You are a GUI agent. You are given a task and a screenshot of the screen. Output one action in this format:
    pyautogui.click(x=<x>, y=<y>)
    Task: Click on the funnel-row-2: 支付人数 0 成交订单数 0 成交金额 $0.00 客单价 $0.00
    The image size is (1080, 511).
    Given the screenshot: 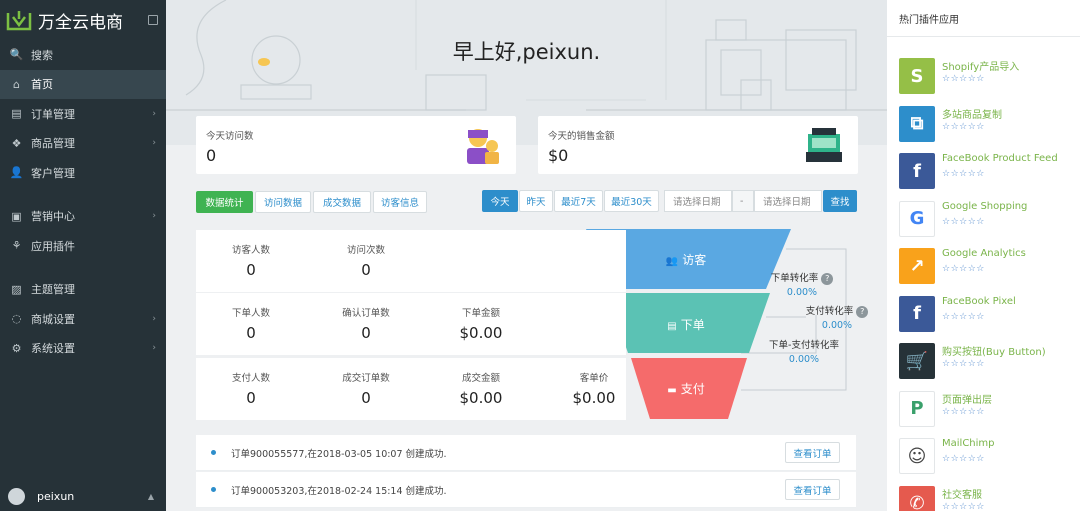 What is the action you would take?
    pyautogui.click(x=411, y=389)
    